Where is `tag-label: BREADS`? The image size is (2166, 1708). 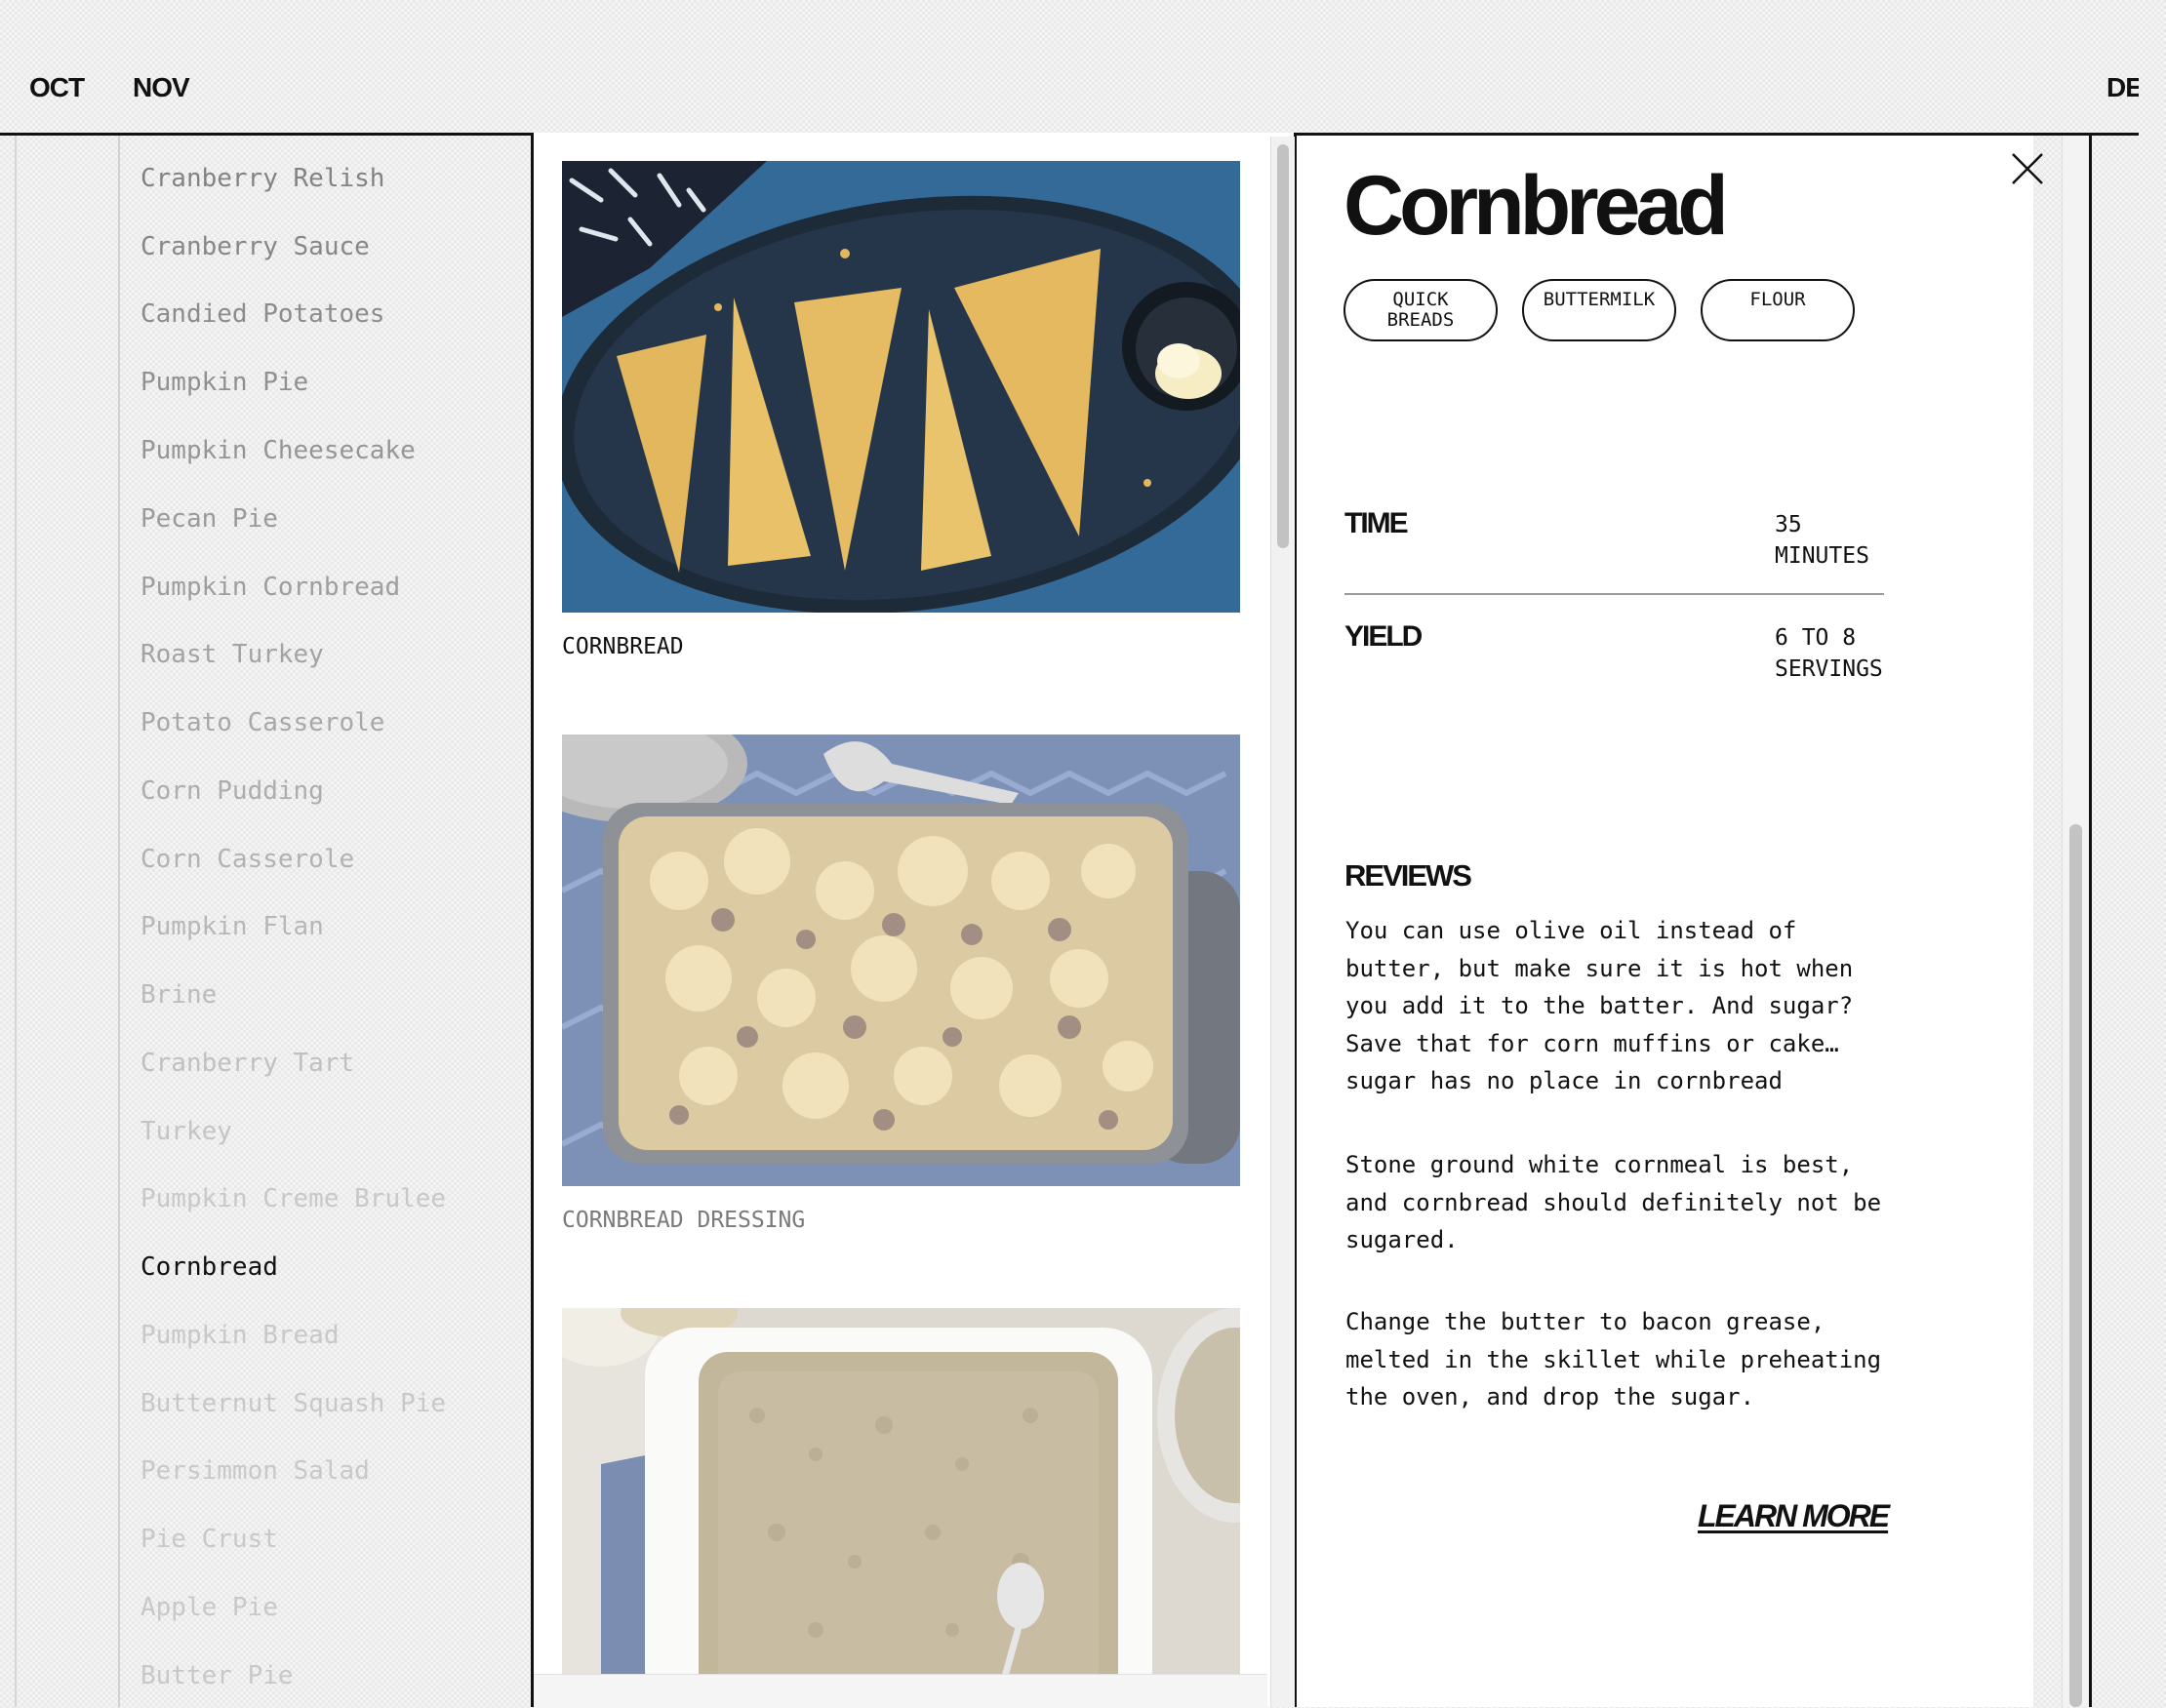
tag-label: BREADS is located at coordinates (1420, 320).